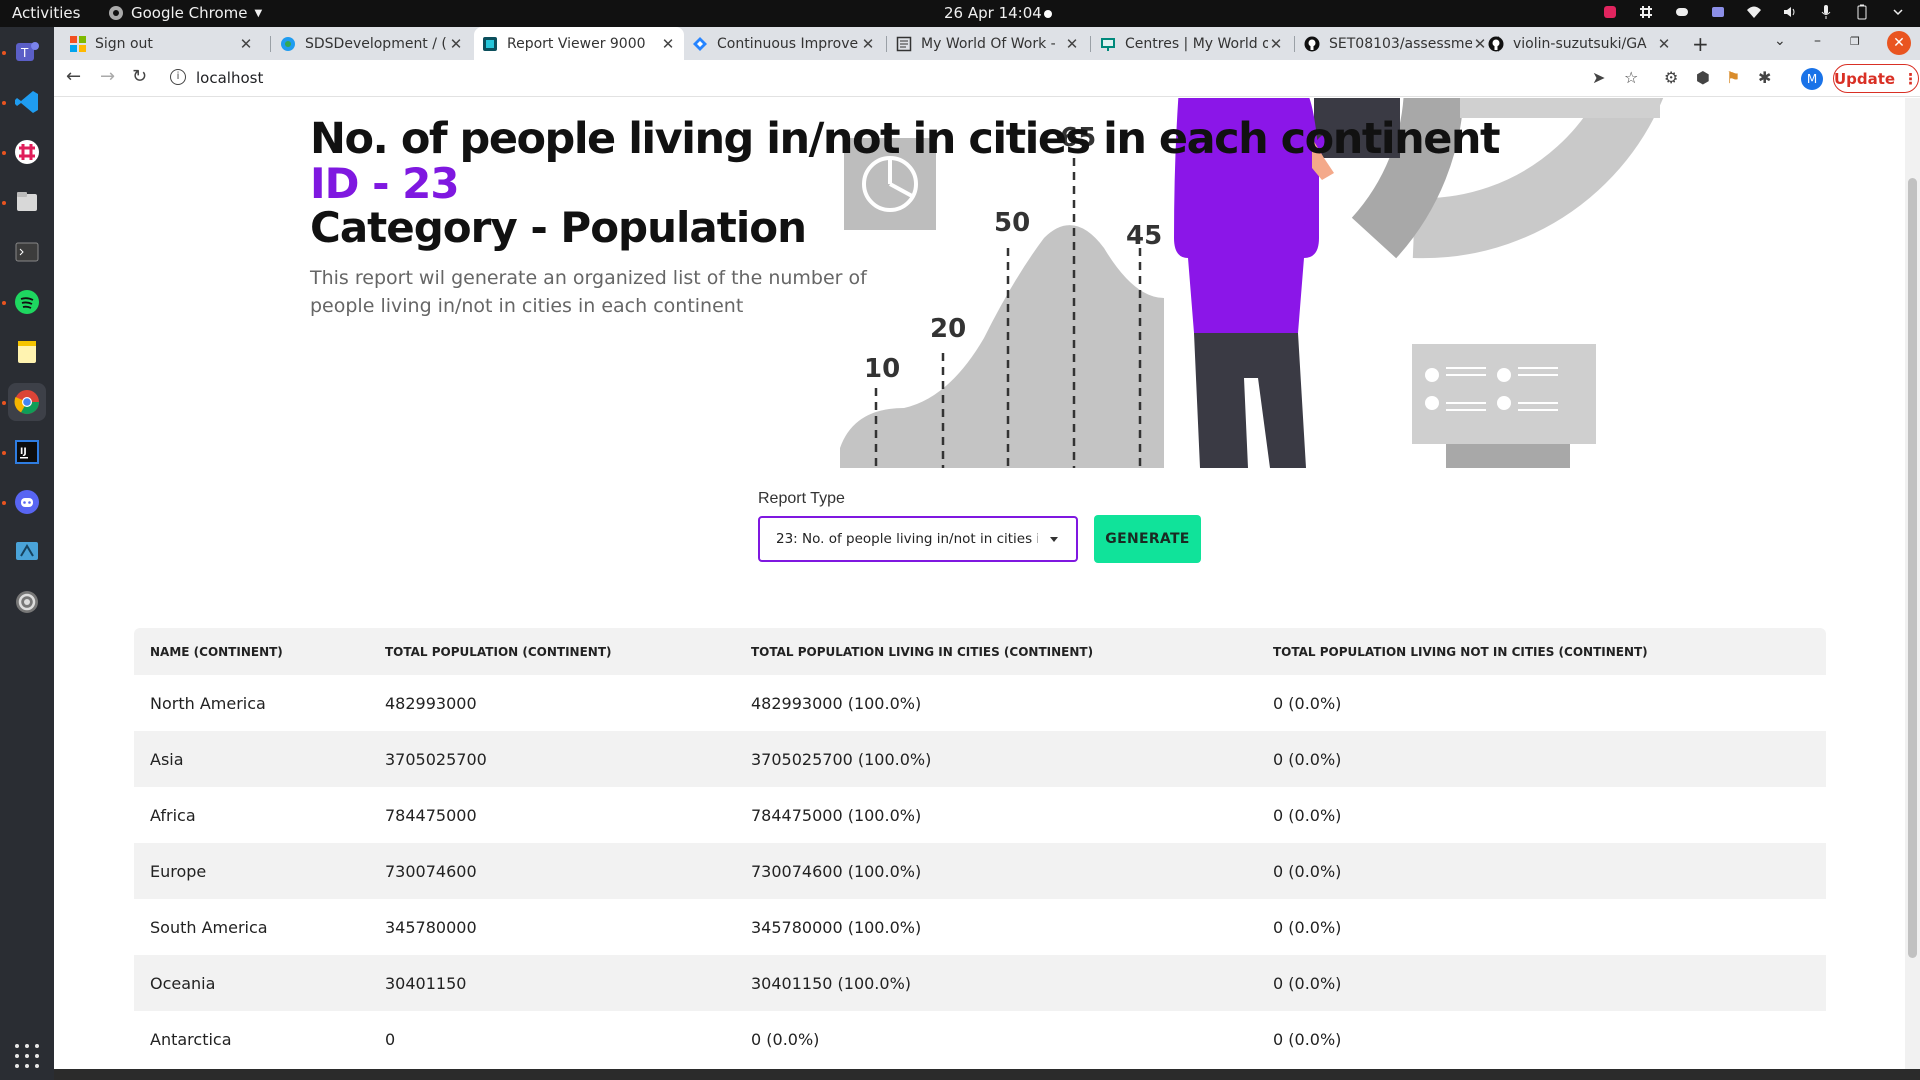 Image resolution: width=1920 pixels, height=1080 pixels. What do you see at coordinates (836, 815) in the screenshot?
I see `cell-in-cities: 784475000 (100.0%)` at bounding box center [836, 815].